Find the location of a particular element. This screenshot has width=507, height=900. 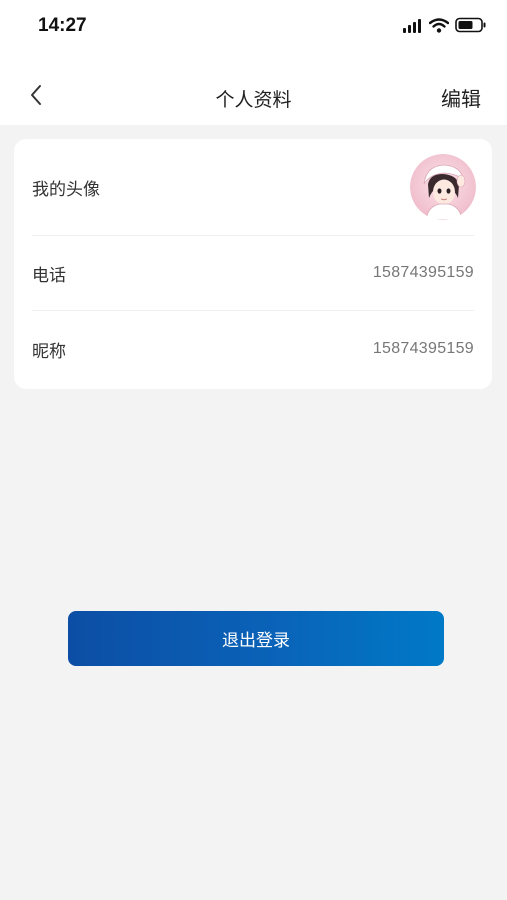

nav-bar: 个人资料 编辑 is located at coordinates (253, 88).